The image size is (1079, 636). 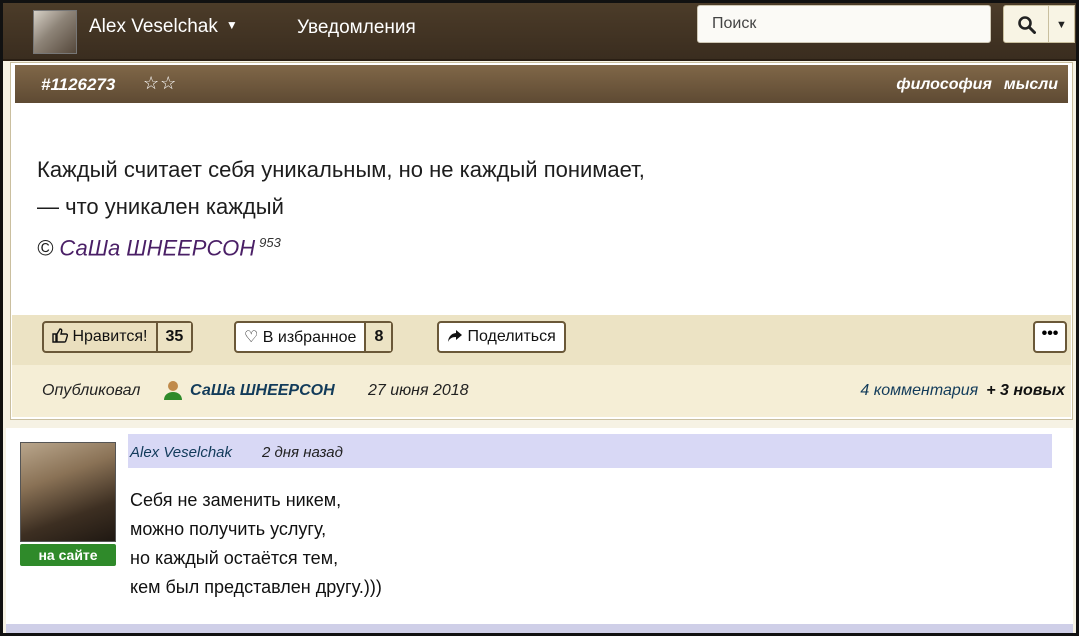 What do you see at coordinates (181, 452) in the screenshot?
I see `commenter-name: Alex Veselchak` at bounding box center [181, 452].